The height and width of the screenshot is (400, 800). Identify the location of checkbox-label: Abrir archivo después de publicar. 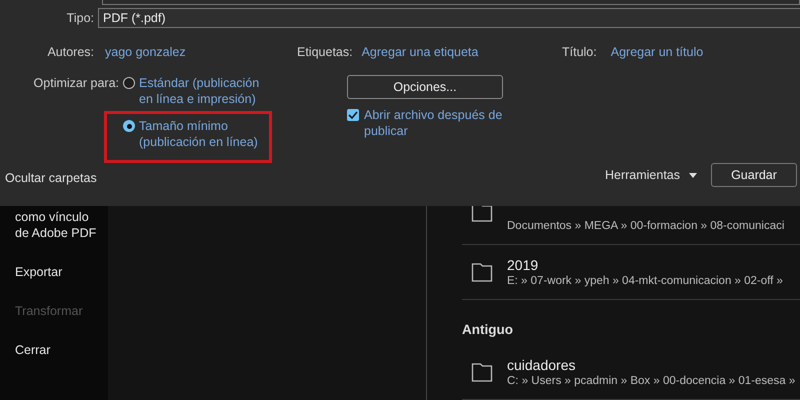
(444, 123).